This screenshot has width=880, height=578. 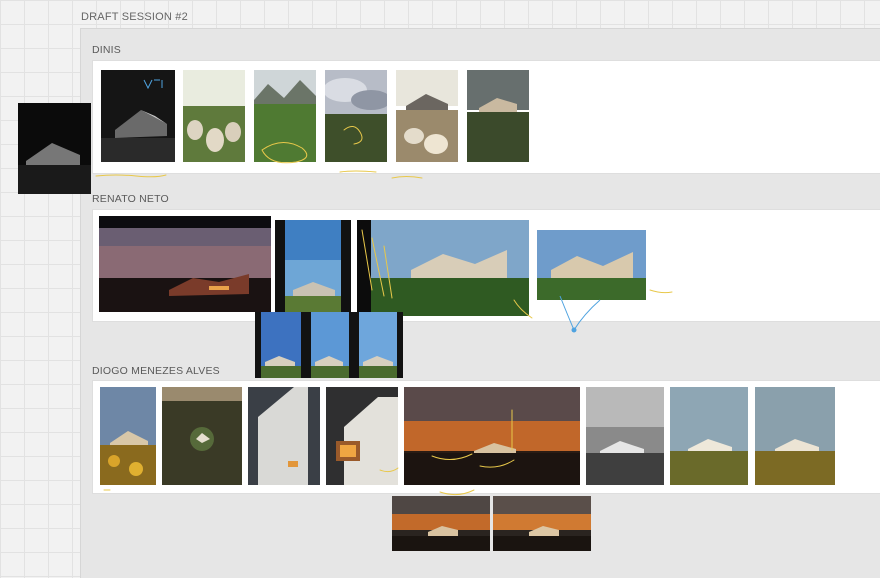 I want to click on section-label-diogo-menezes-alves: DIOGO MENEZES ALVES, so click(x=156, y=371).